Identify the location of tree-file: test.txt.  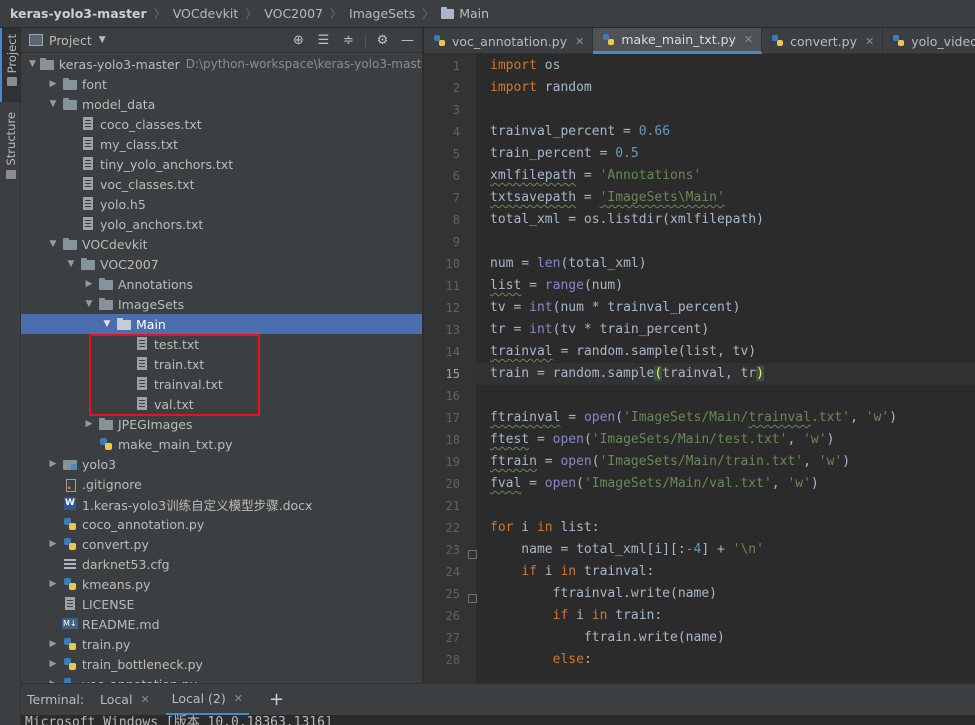
(221, 344).